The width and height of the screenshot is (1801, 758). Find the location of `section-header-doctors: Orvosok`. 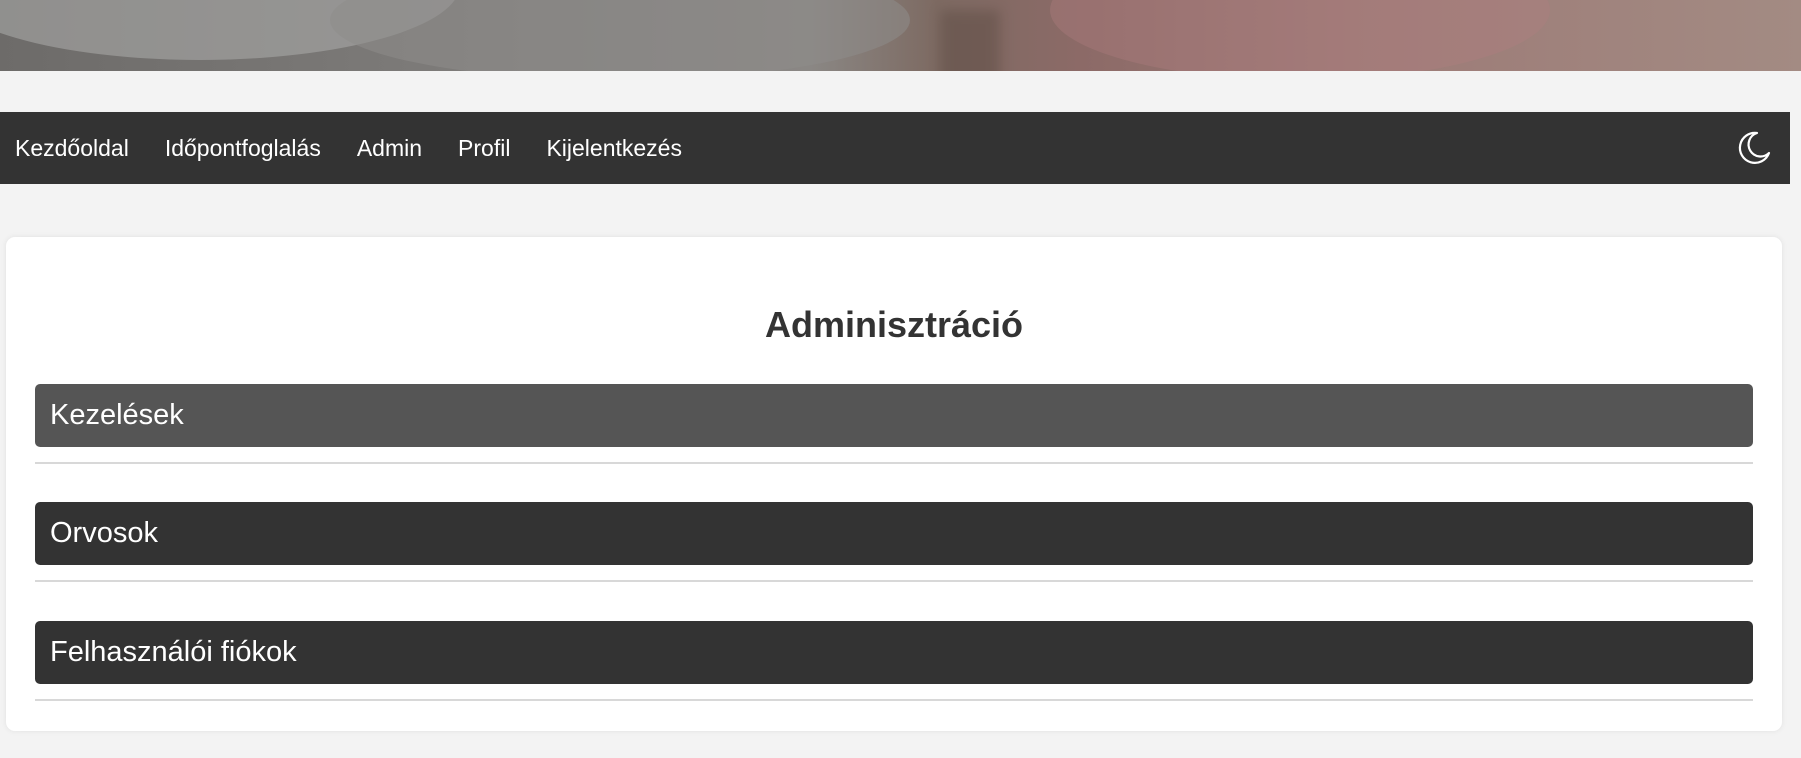

section-header-doctors: Orvosok is located at coordinates (894, 533).